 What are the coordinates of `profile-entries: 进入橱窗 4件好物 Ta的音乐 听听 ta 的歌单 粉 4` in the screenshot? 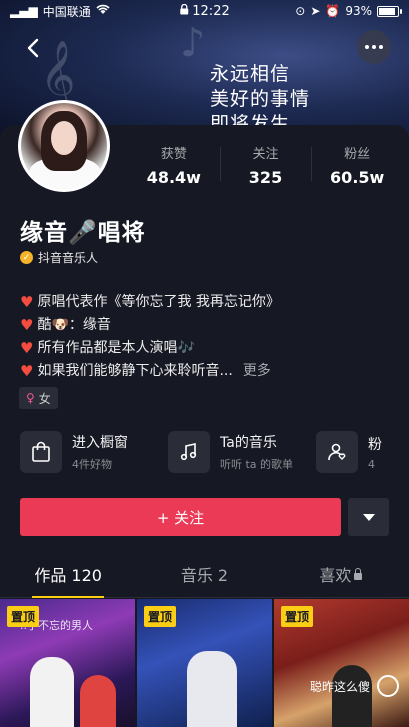 It's located at (214, 452).